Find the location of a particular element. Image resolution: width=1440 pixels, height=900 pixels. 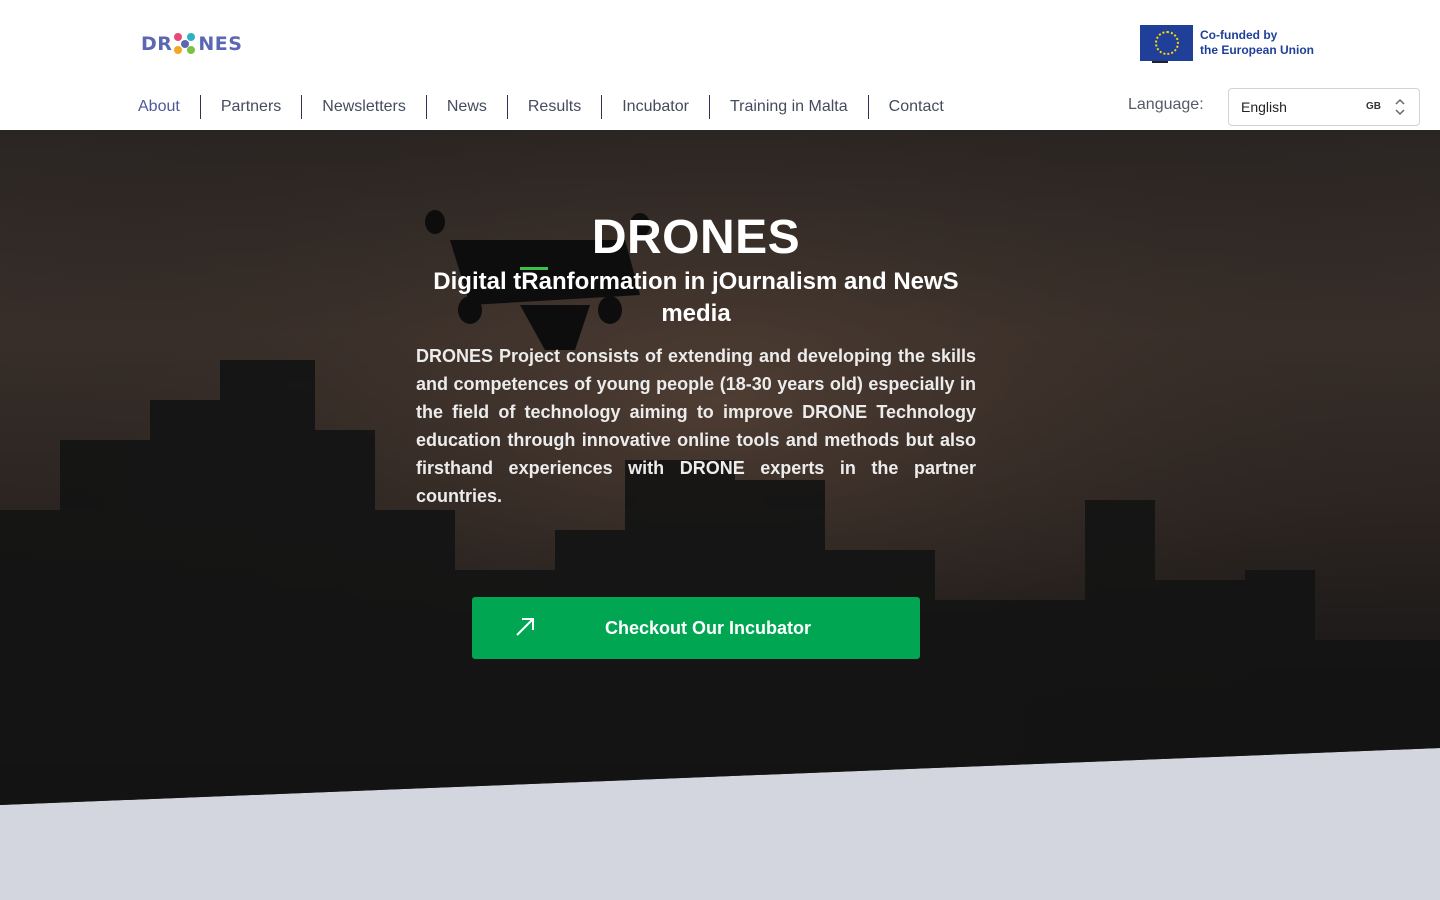

drones-logo: DR NES is located at coordinates (191, 44).